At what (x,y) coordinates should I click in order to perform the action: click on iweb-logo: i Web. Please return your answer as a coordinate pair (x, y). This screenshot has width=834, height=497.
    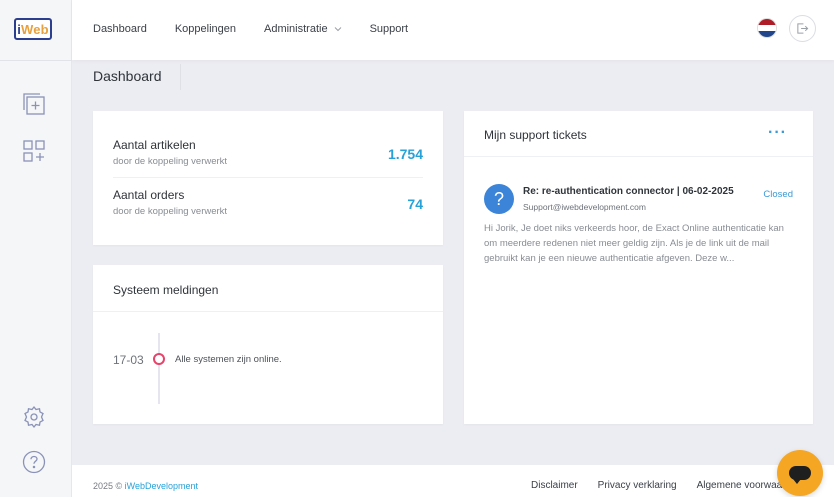
    Looking at the image, I should click on (33, 29).